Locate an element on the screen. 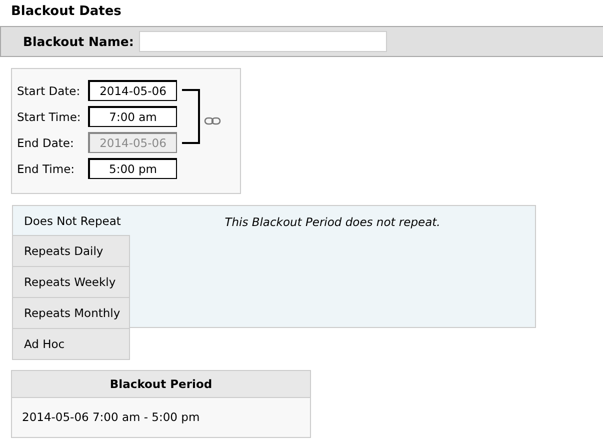 Image resolution: width=603 pixels, height=444 pixels. bracket-line is located at coordinates (191, 116).